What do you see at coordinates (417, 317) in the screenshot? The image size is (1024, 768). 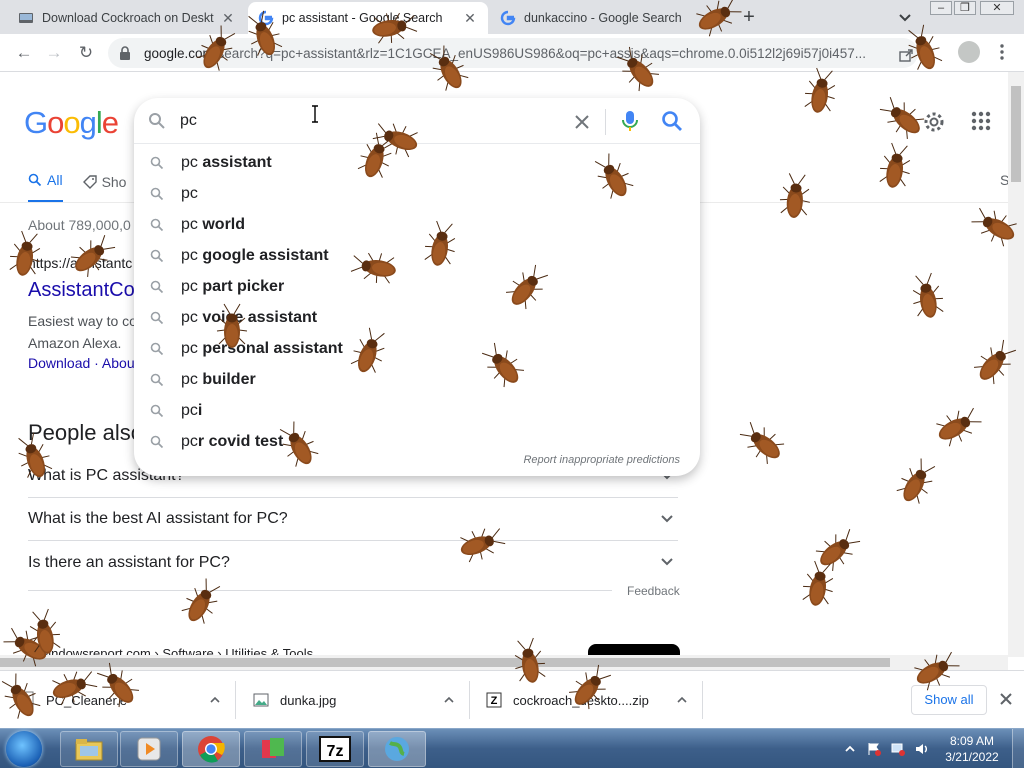 I see `suggestion-item: pc voice assistant` at bounding box center [417, 317].